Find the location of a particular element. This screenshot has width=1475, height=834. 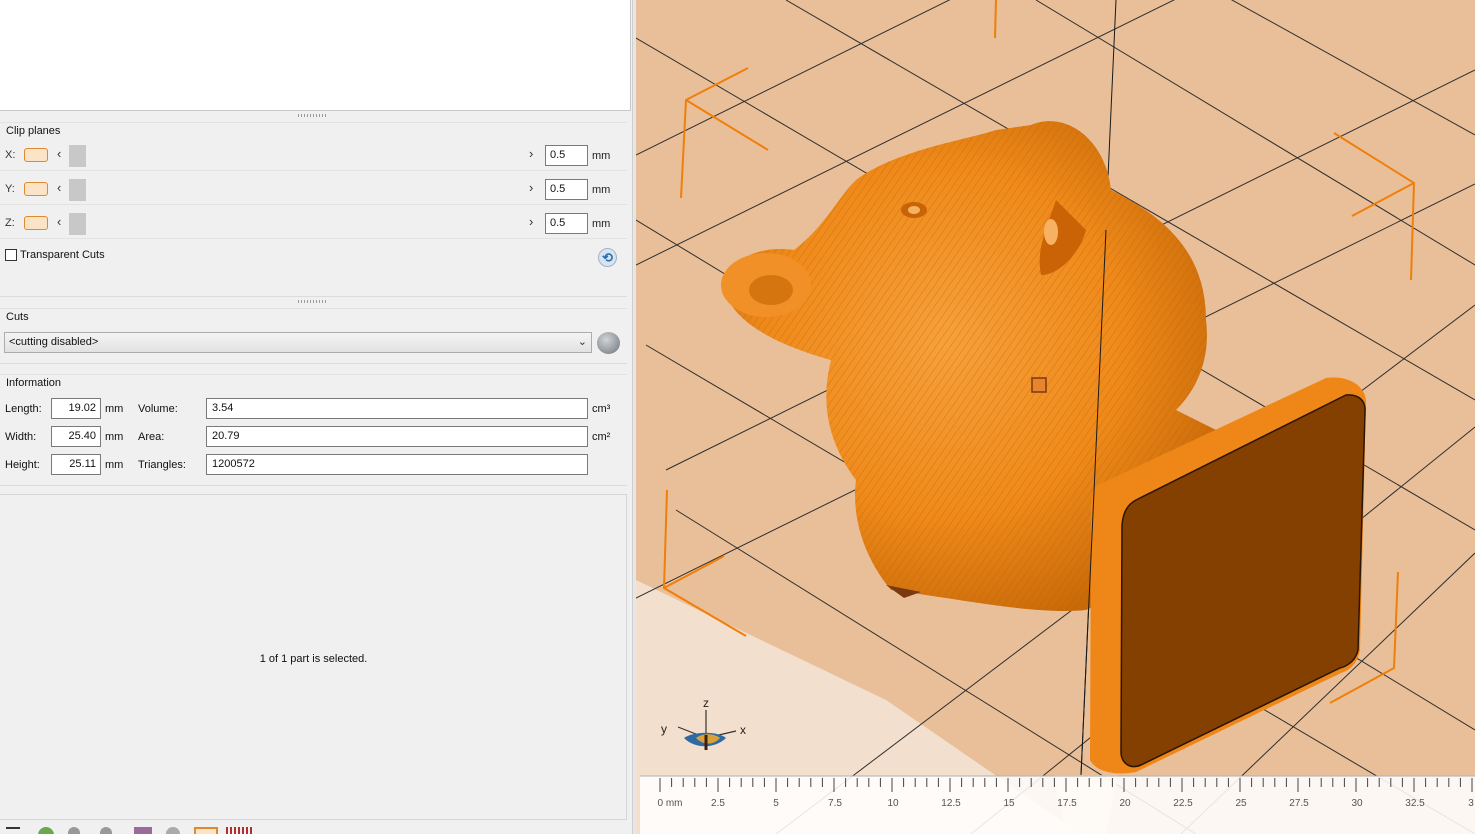

transparent-cuts-checkbox is located at coordinates (11, 255).